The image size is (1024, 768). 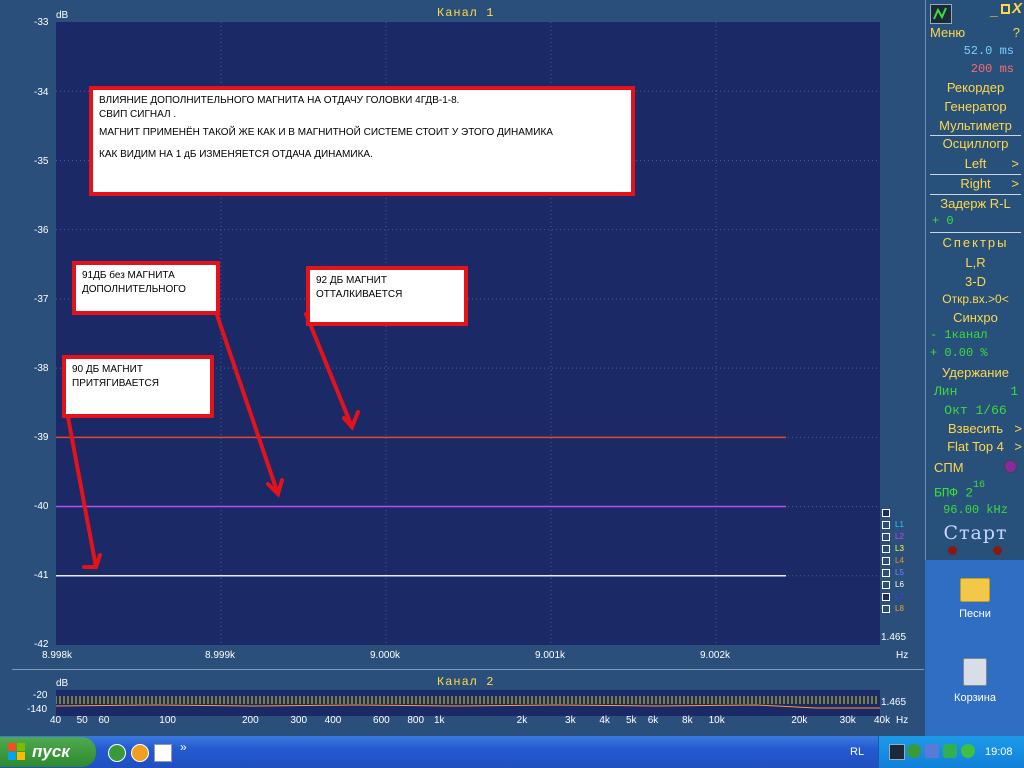 I want to click on lin-value: 1, so click(x=1014, y=391).